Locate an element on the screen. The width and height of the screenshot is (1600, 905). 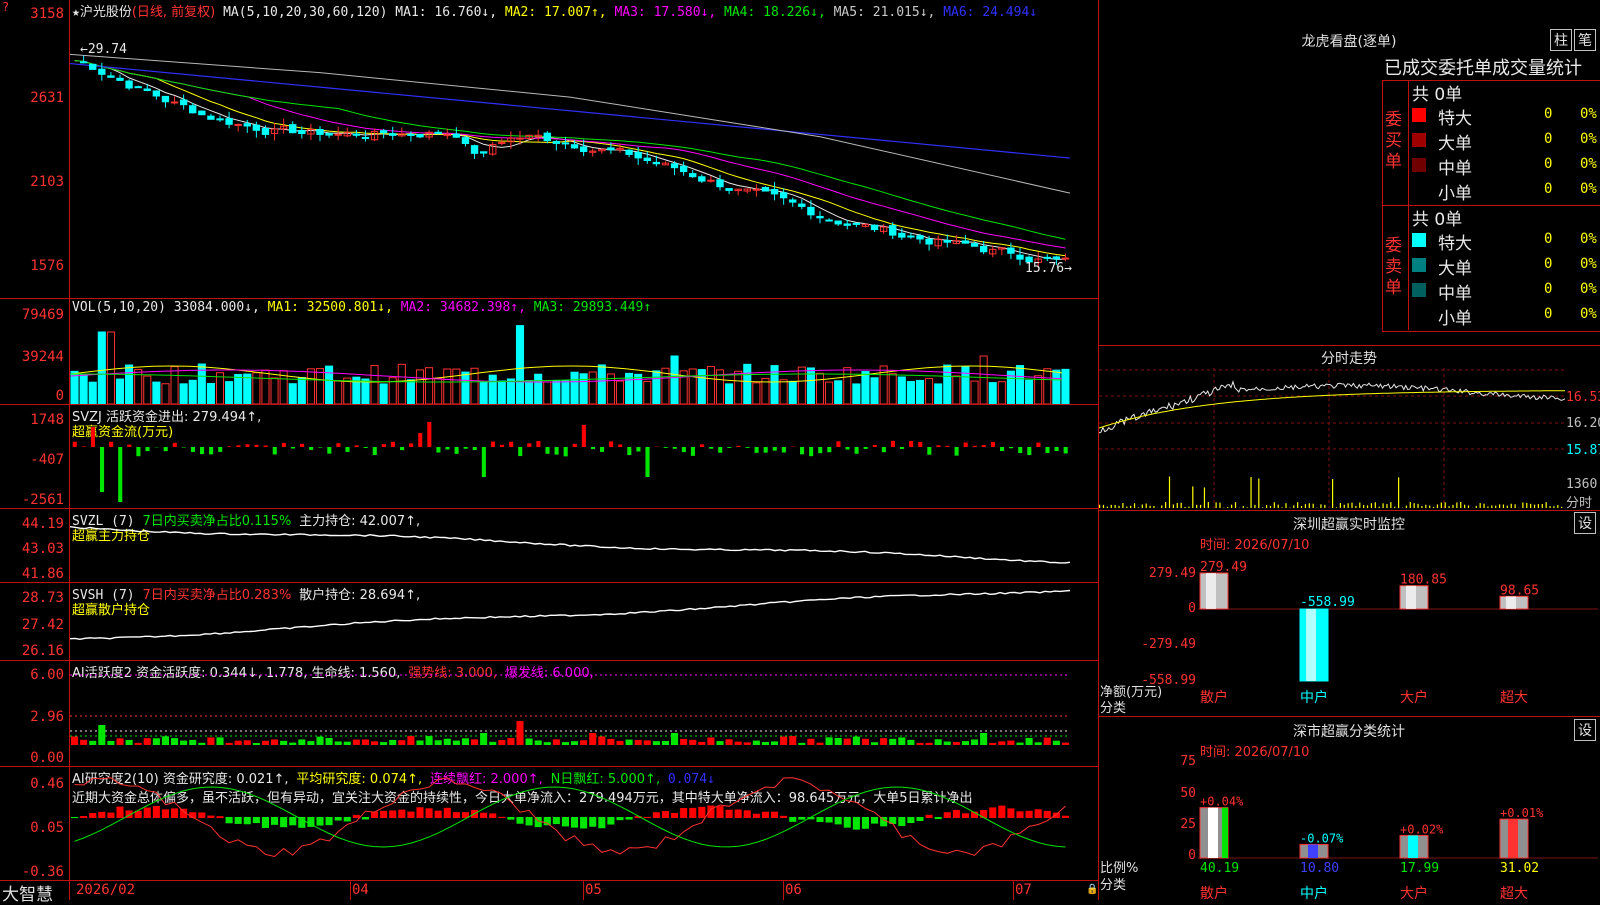
dragon-tiger-title: 龙虎看盘(逐单) is located at coordinates (1349, 41).